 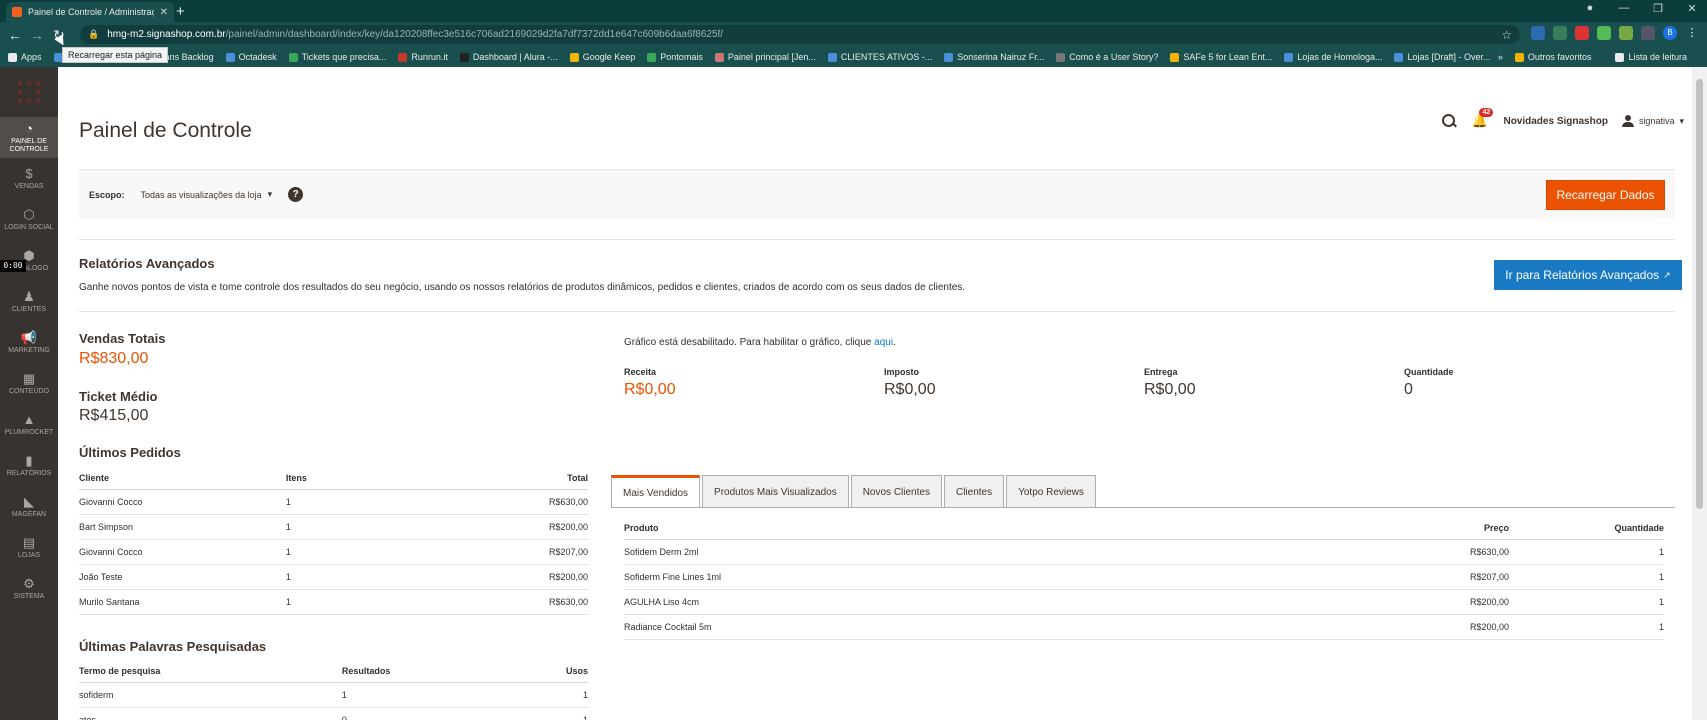 I want to click on bookmark-item: Pontomais, so click(x=675, y=57).